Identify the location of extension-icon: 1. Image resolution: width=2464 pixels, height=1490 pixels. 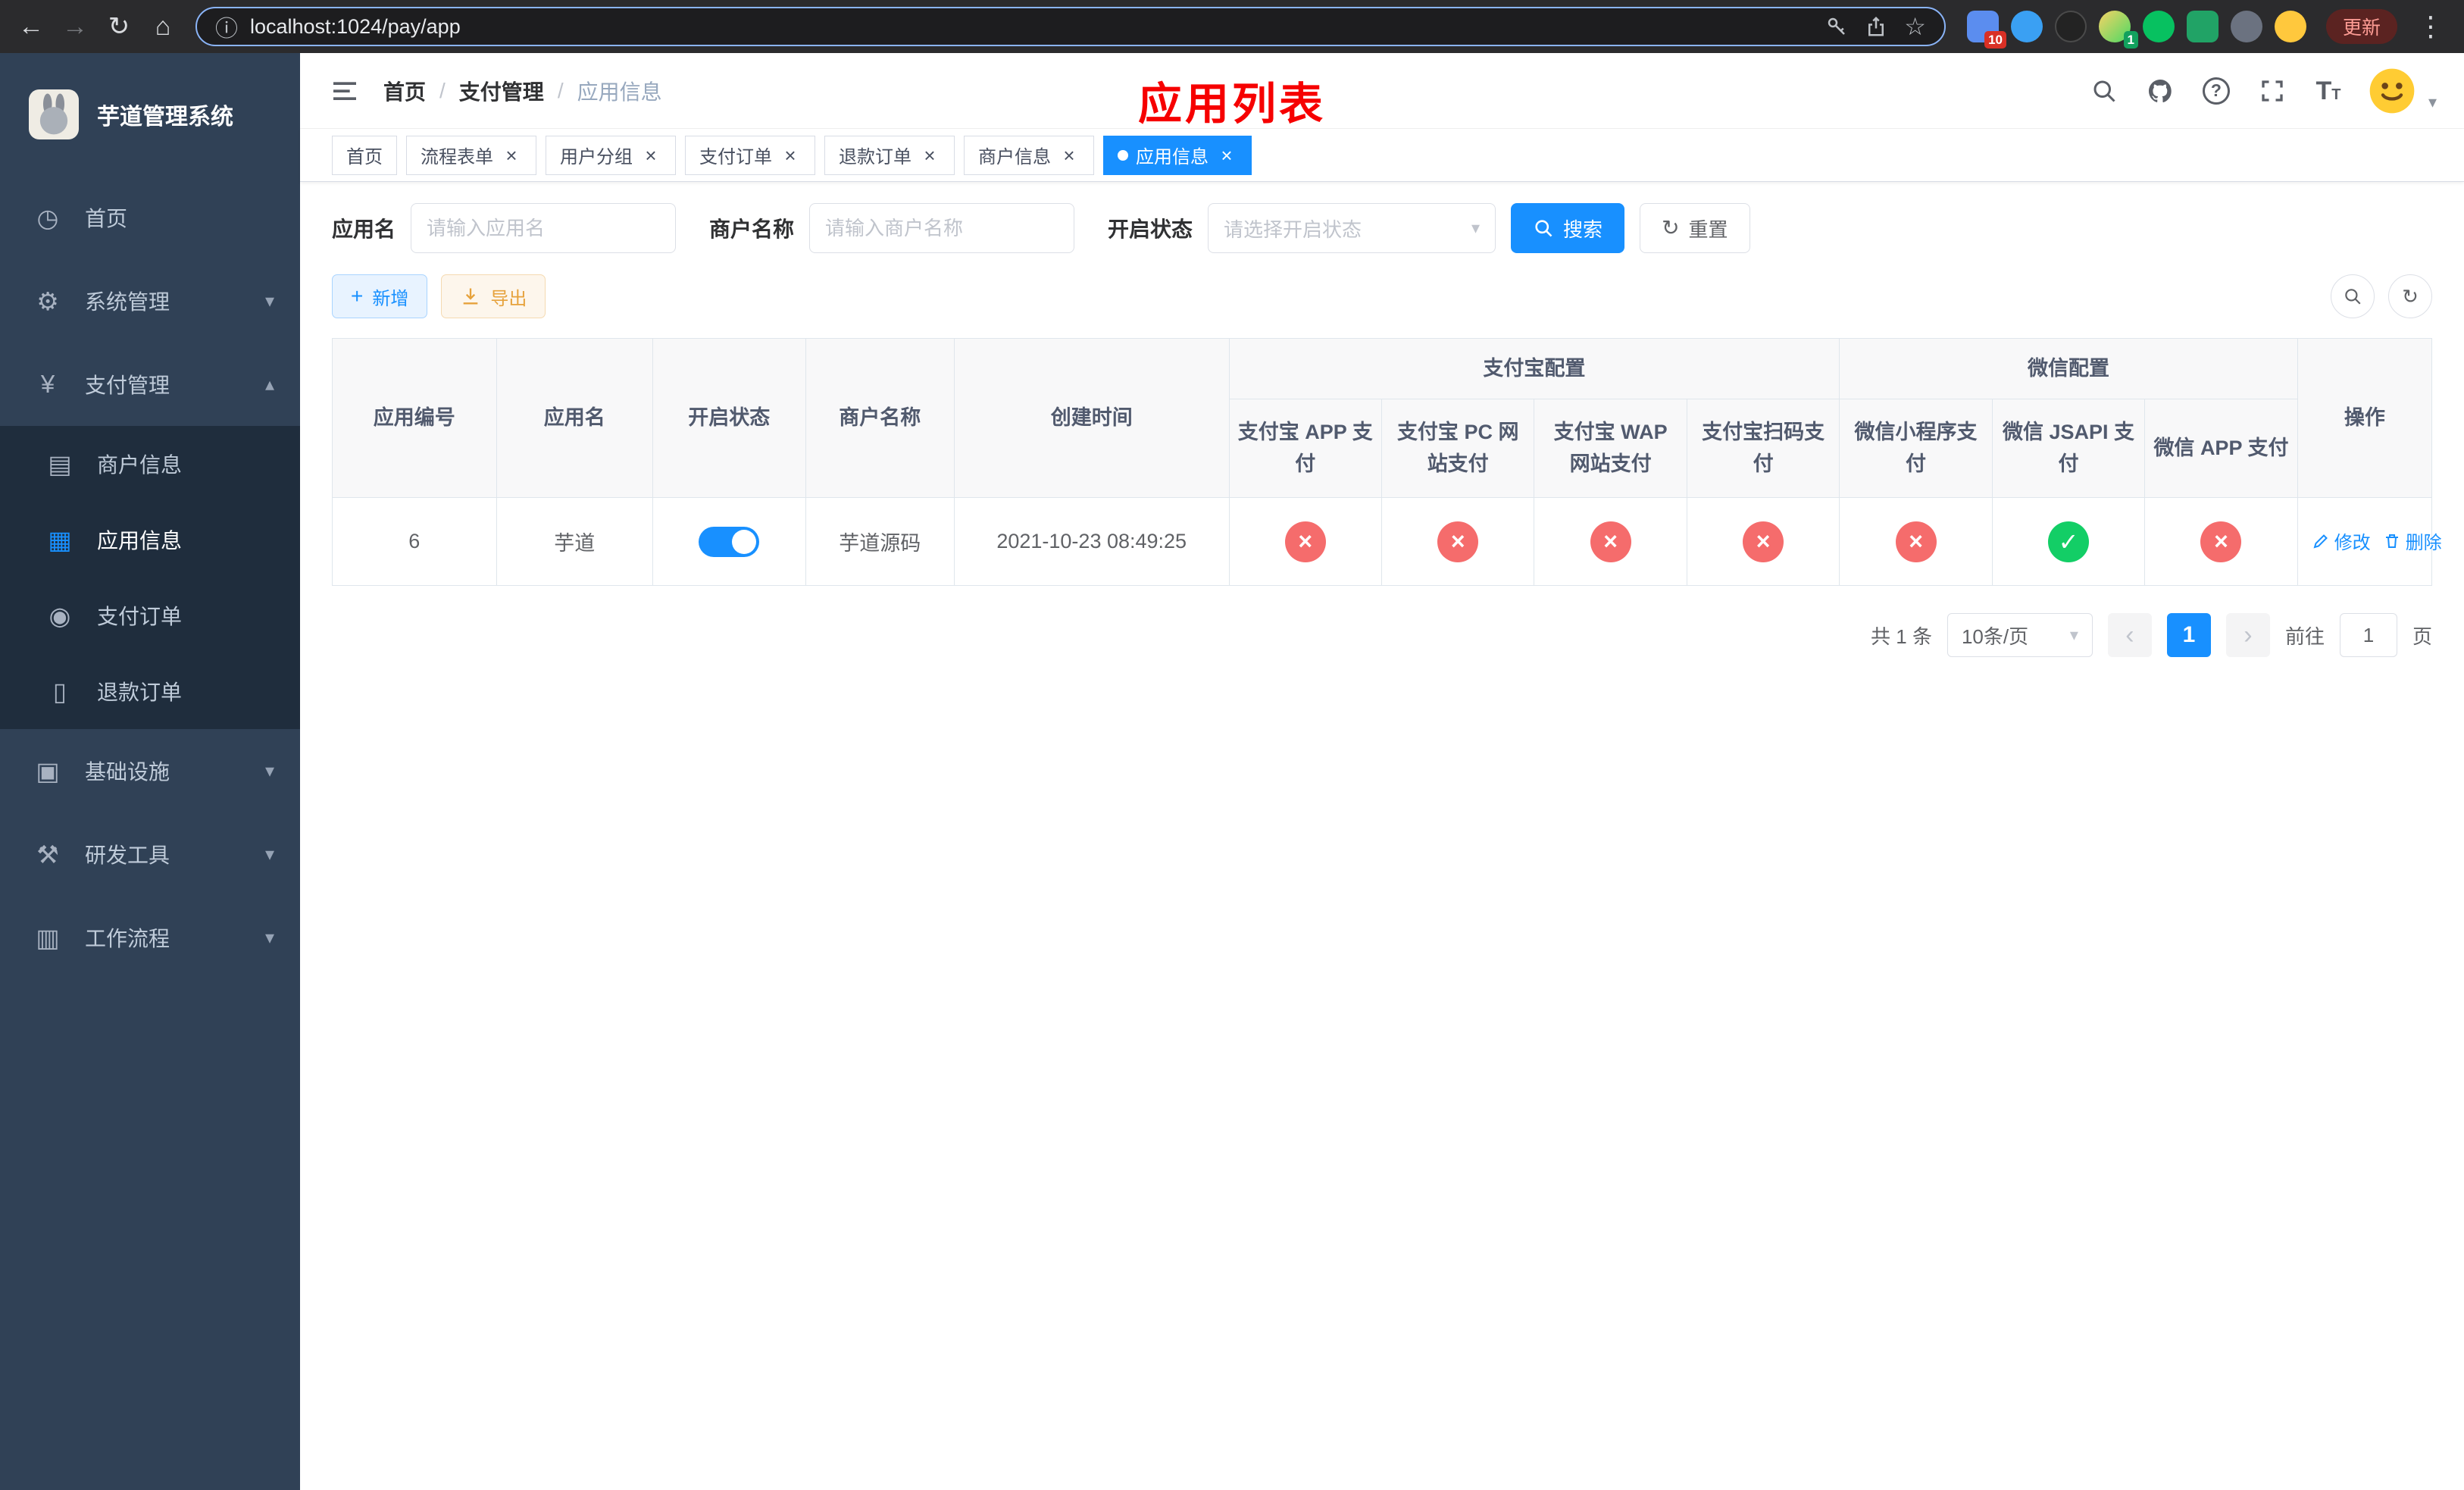
(2118, 30).